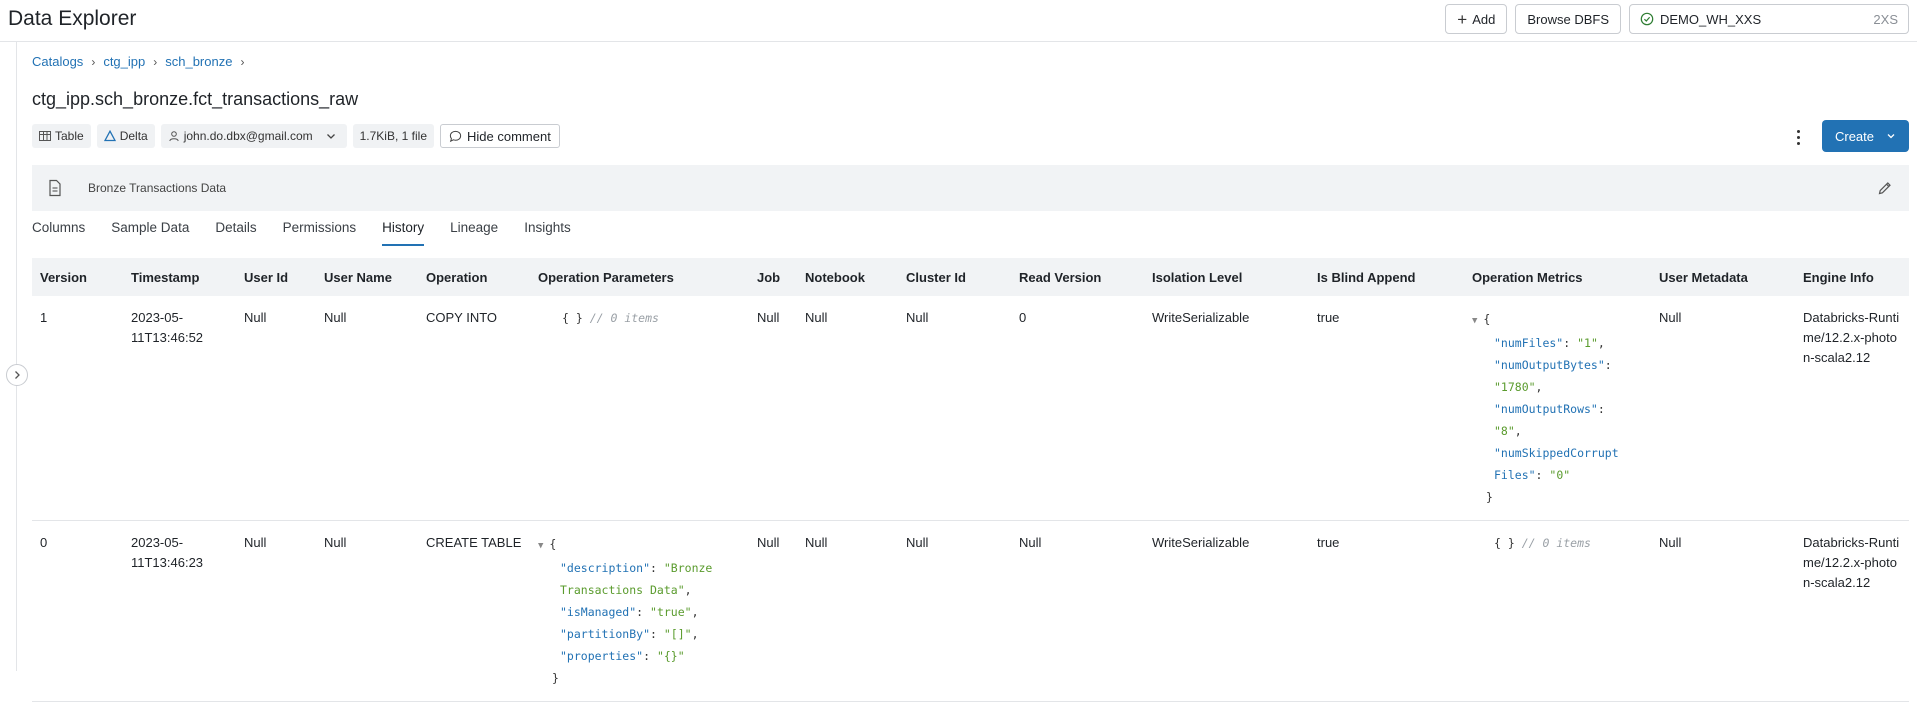  What do you see at coordinates (1711, 19) in the screenshot?
I see `warehouse-name: DEMO_WH_XXS` at bounding box center [1711, 19].